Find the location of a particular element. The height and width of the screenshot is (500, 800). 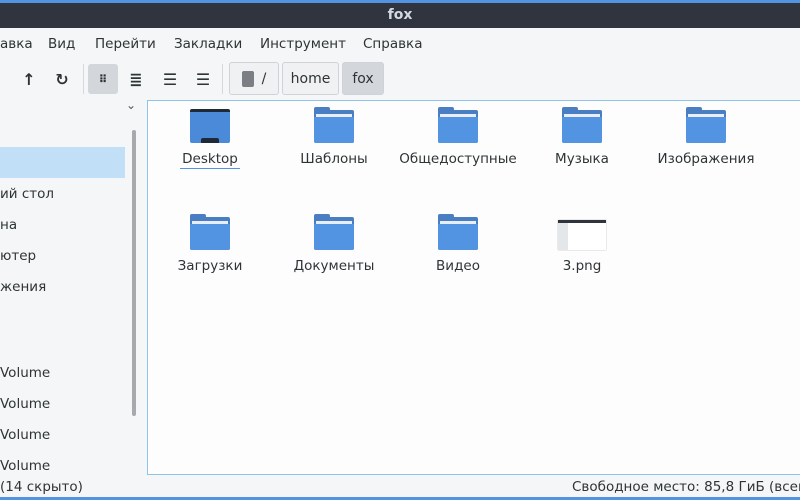

file-item: Desktop is located at coordinates (210, 138).